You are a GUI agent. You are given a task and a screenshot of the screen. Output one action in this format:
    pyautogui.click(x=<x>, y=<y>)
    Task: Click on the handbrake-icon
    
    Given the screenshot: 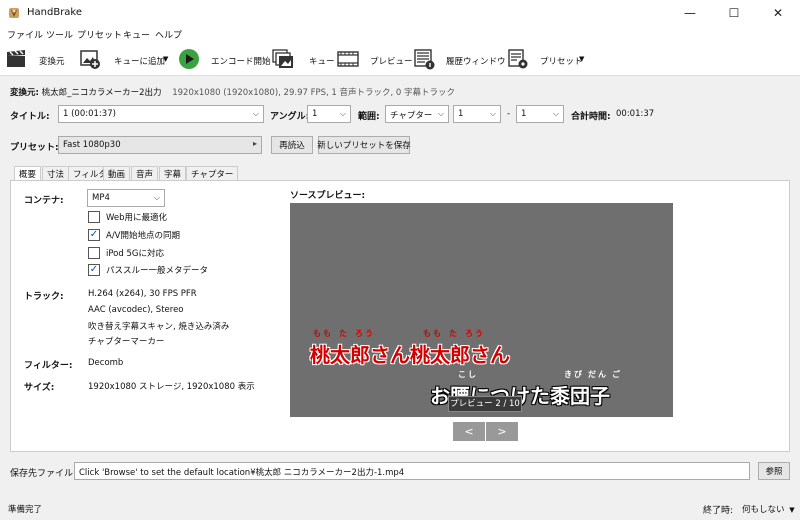 What is the action you would take?
    pyautogui.click(x=14, y=13)
    